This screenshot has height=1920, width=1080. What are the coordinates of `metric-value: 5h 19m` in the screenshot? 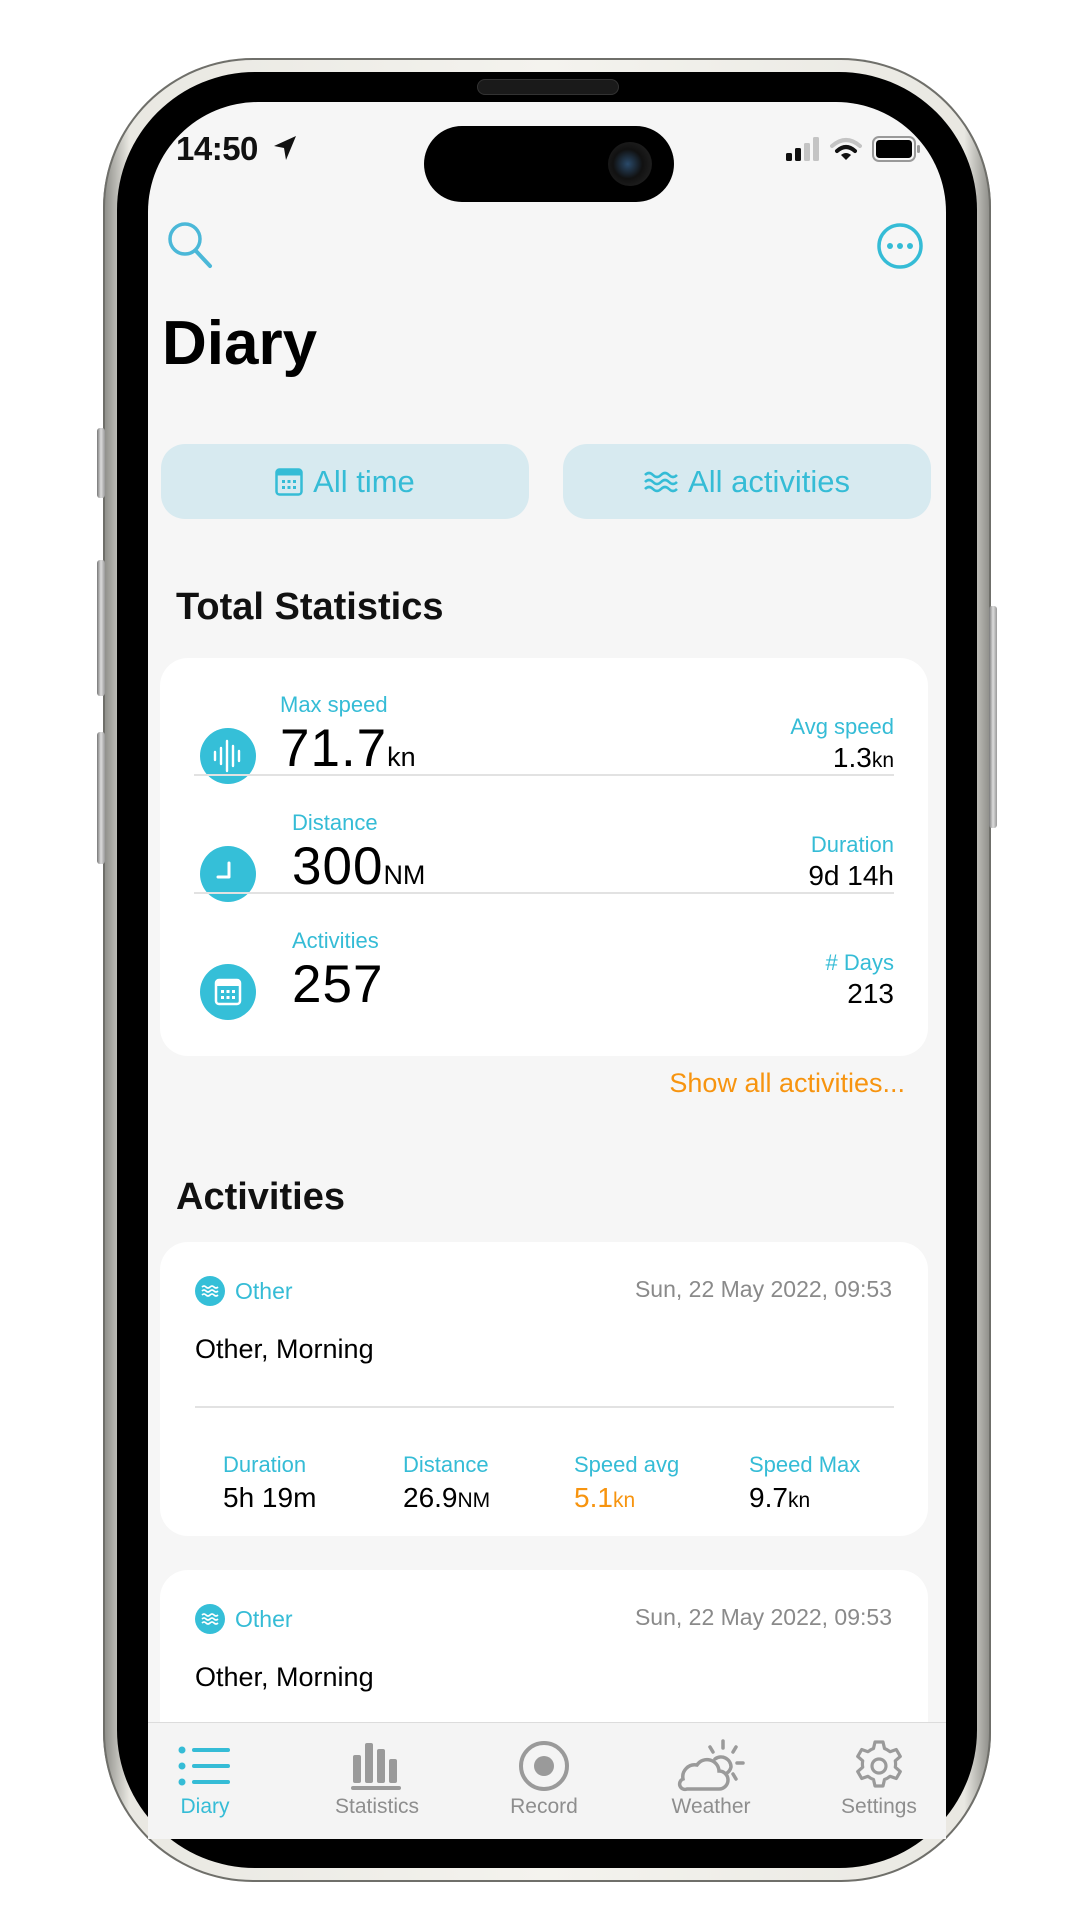 It's located at (270, 1497).